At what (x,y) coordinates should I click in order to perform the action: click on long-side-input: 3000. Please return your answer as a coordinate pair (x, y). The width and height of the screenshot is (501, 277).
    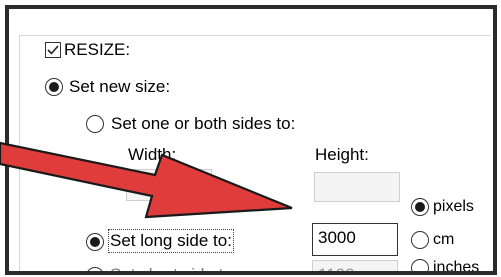
    Looking at the image, I should click on (355, 239).